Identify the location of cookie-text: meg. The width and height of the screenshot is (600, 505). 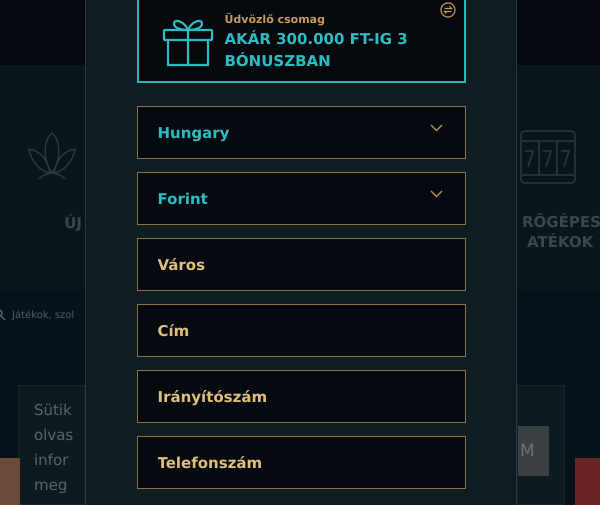
(51, 485).